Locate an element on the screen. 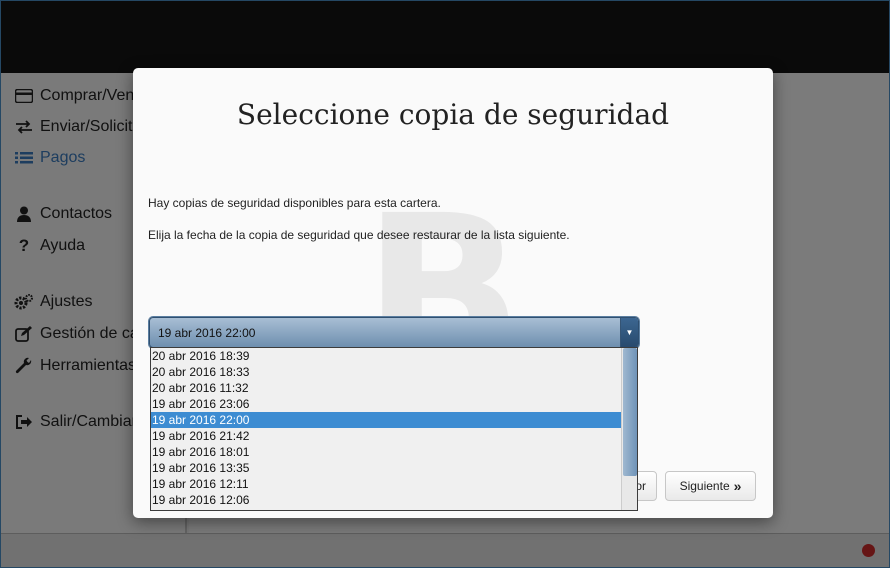 The height and width of the screenshot is (568, 890). dropdown-option: 19 abr 2016 12:06 is located at coordinates (386, 500).